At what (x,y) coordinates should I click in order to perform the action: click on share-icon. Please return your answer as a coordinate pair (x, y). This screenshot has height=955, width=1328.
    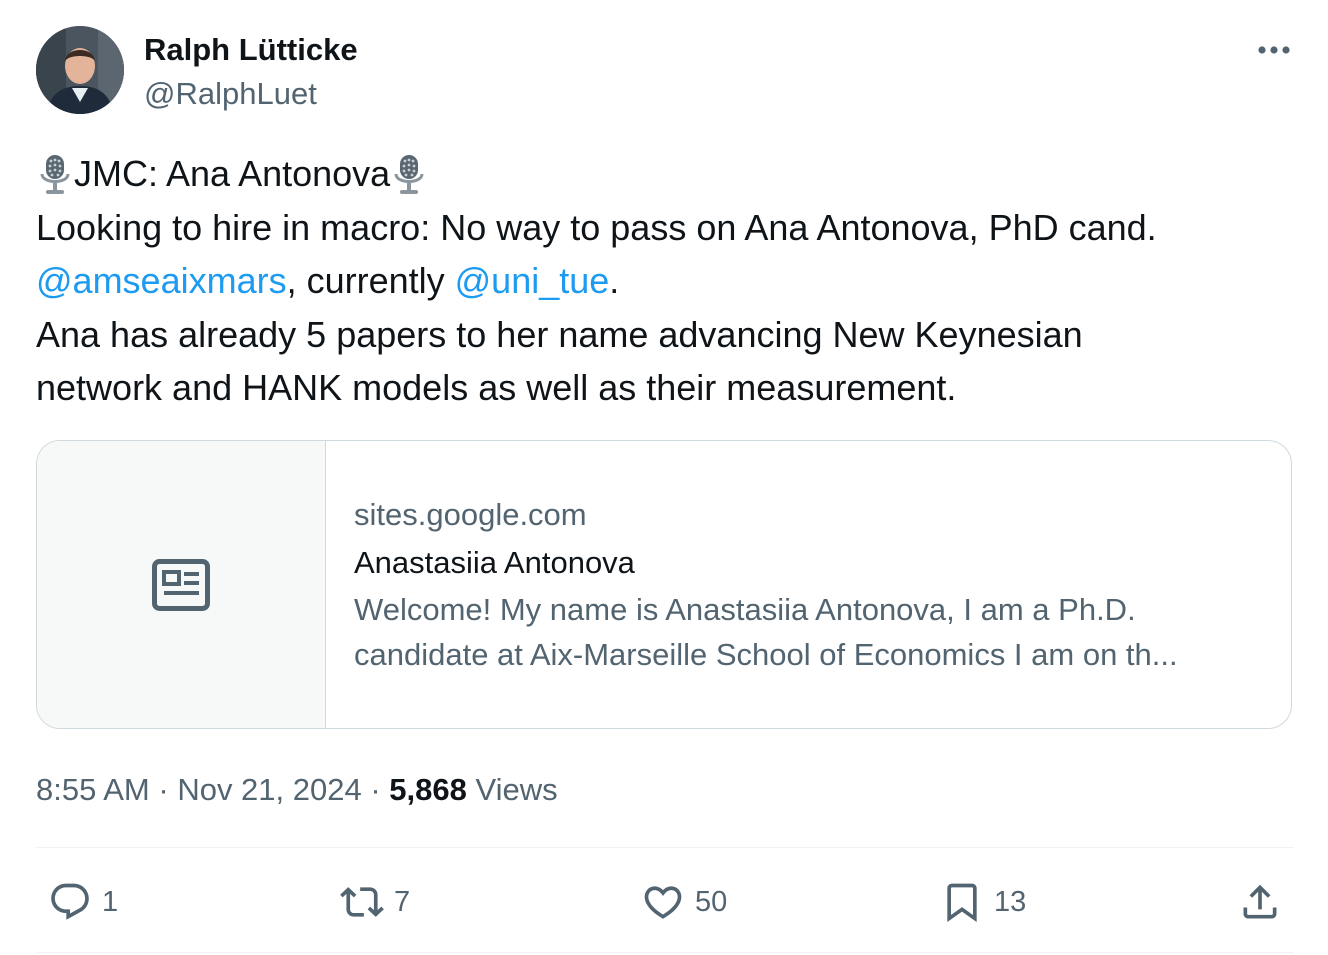
    Looking at the image, I should click on (1260, 901).